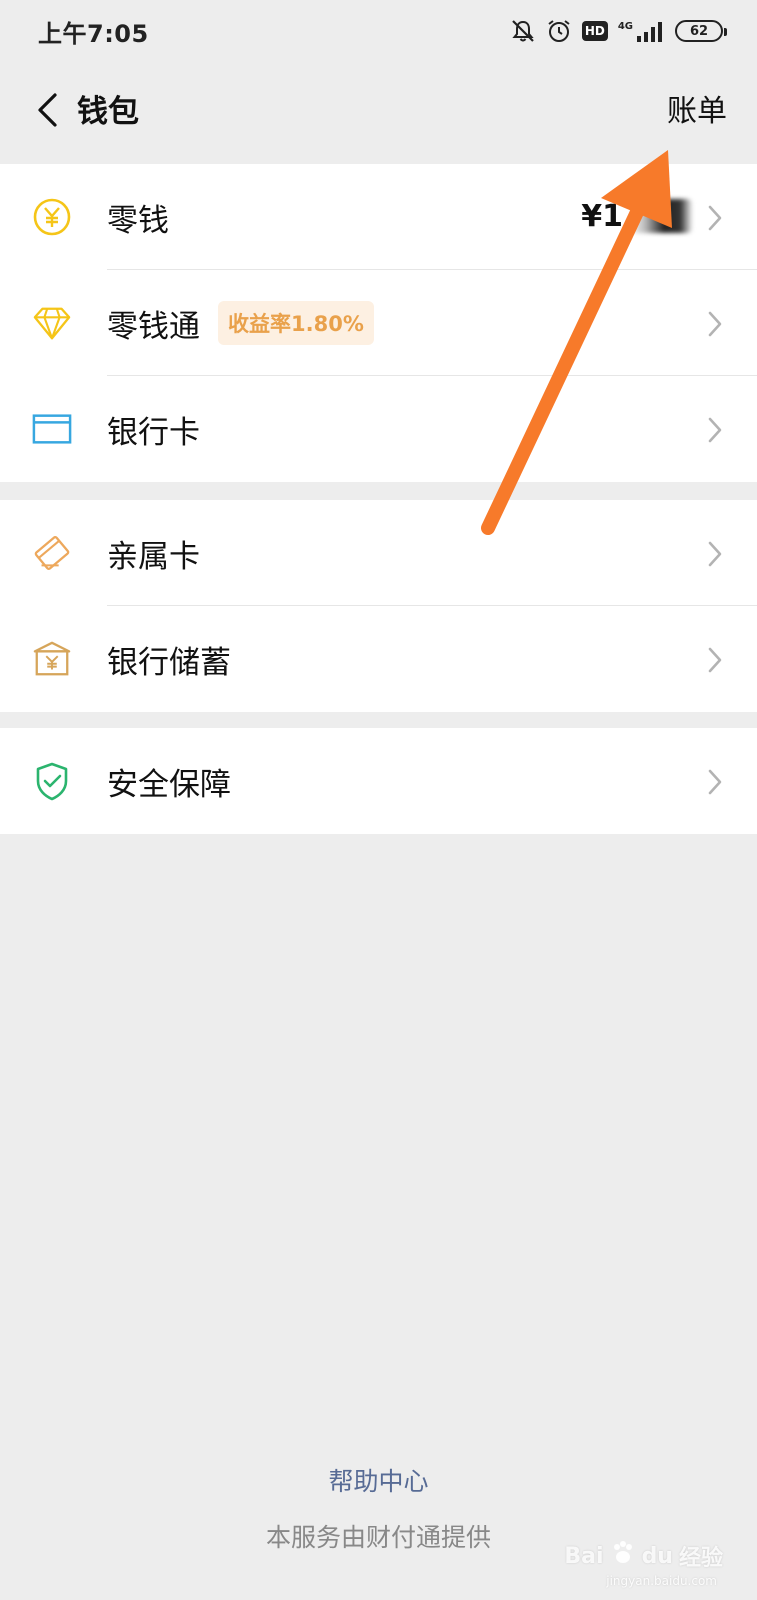  Describe the element at coordinates (661, 1581) in the screenshot. I see `watermark-url: jingyan.baidu.com` at that location.